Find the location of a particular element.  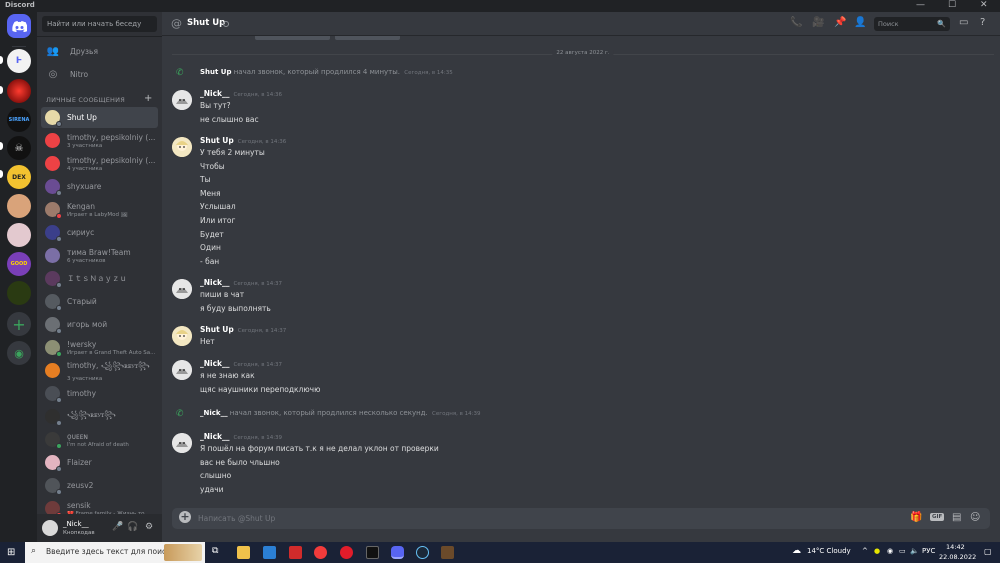

message-timestamp: Сегодня, в 14:37 is located at coordinates (262, 331).